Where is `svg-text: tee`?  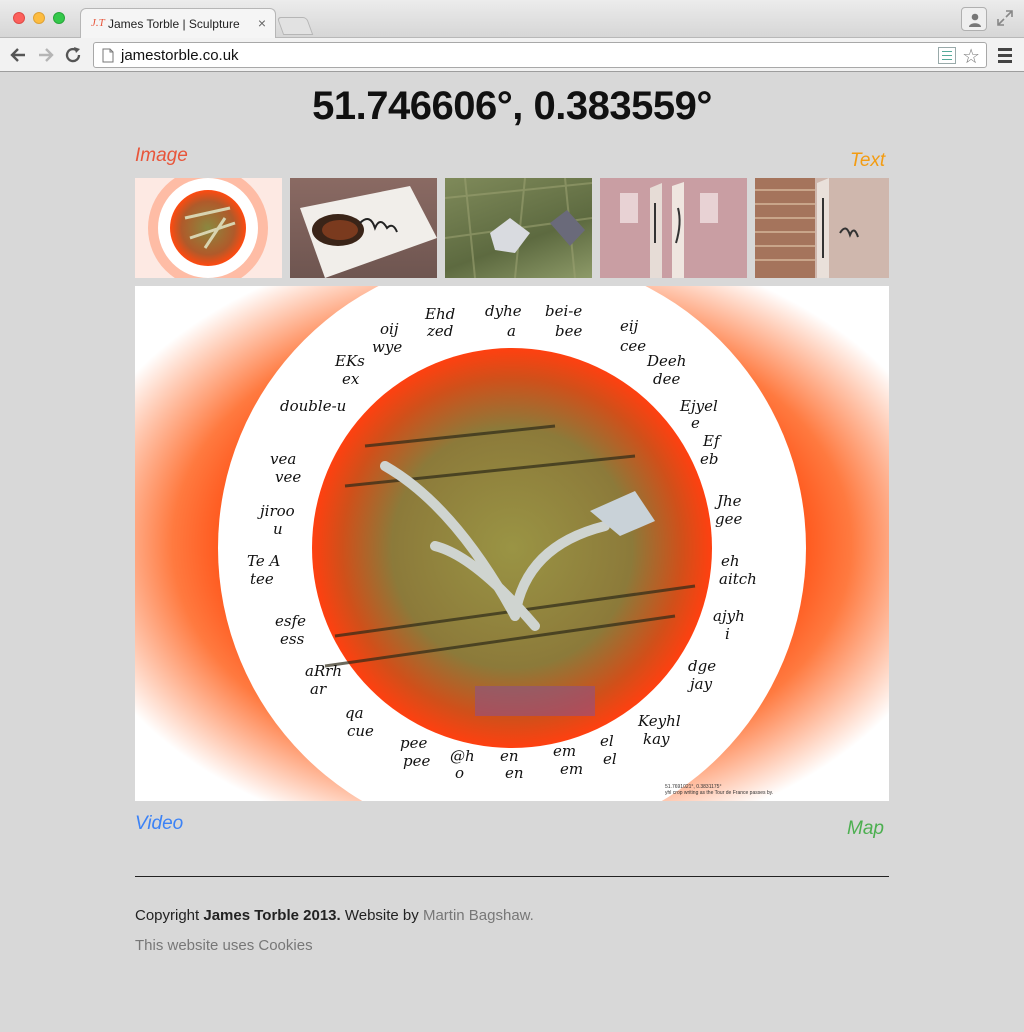
svg-text: tee is located at coordinates (262, 579).